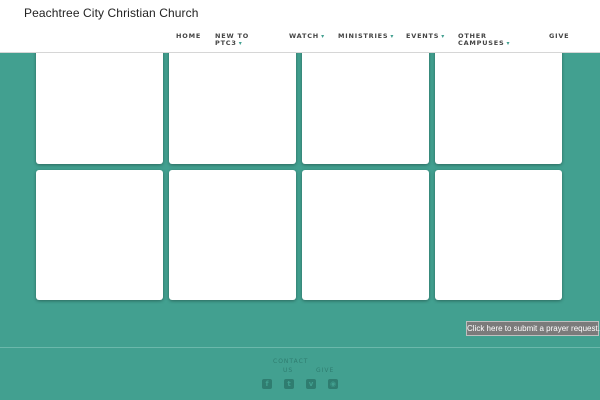 The height and width of the screenshot is (400, 600). What do you see at coordinates (300, 347) in the screenshot?
I see `footer-divider` at bounding box center [300, 347].